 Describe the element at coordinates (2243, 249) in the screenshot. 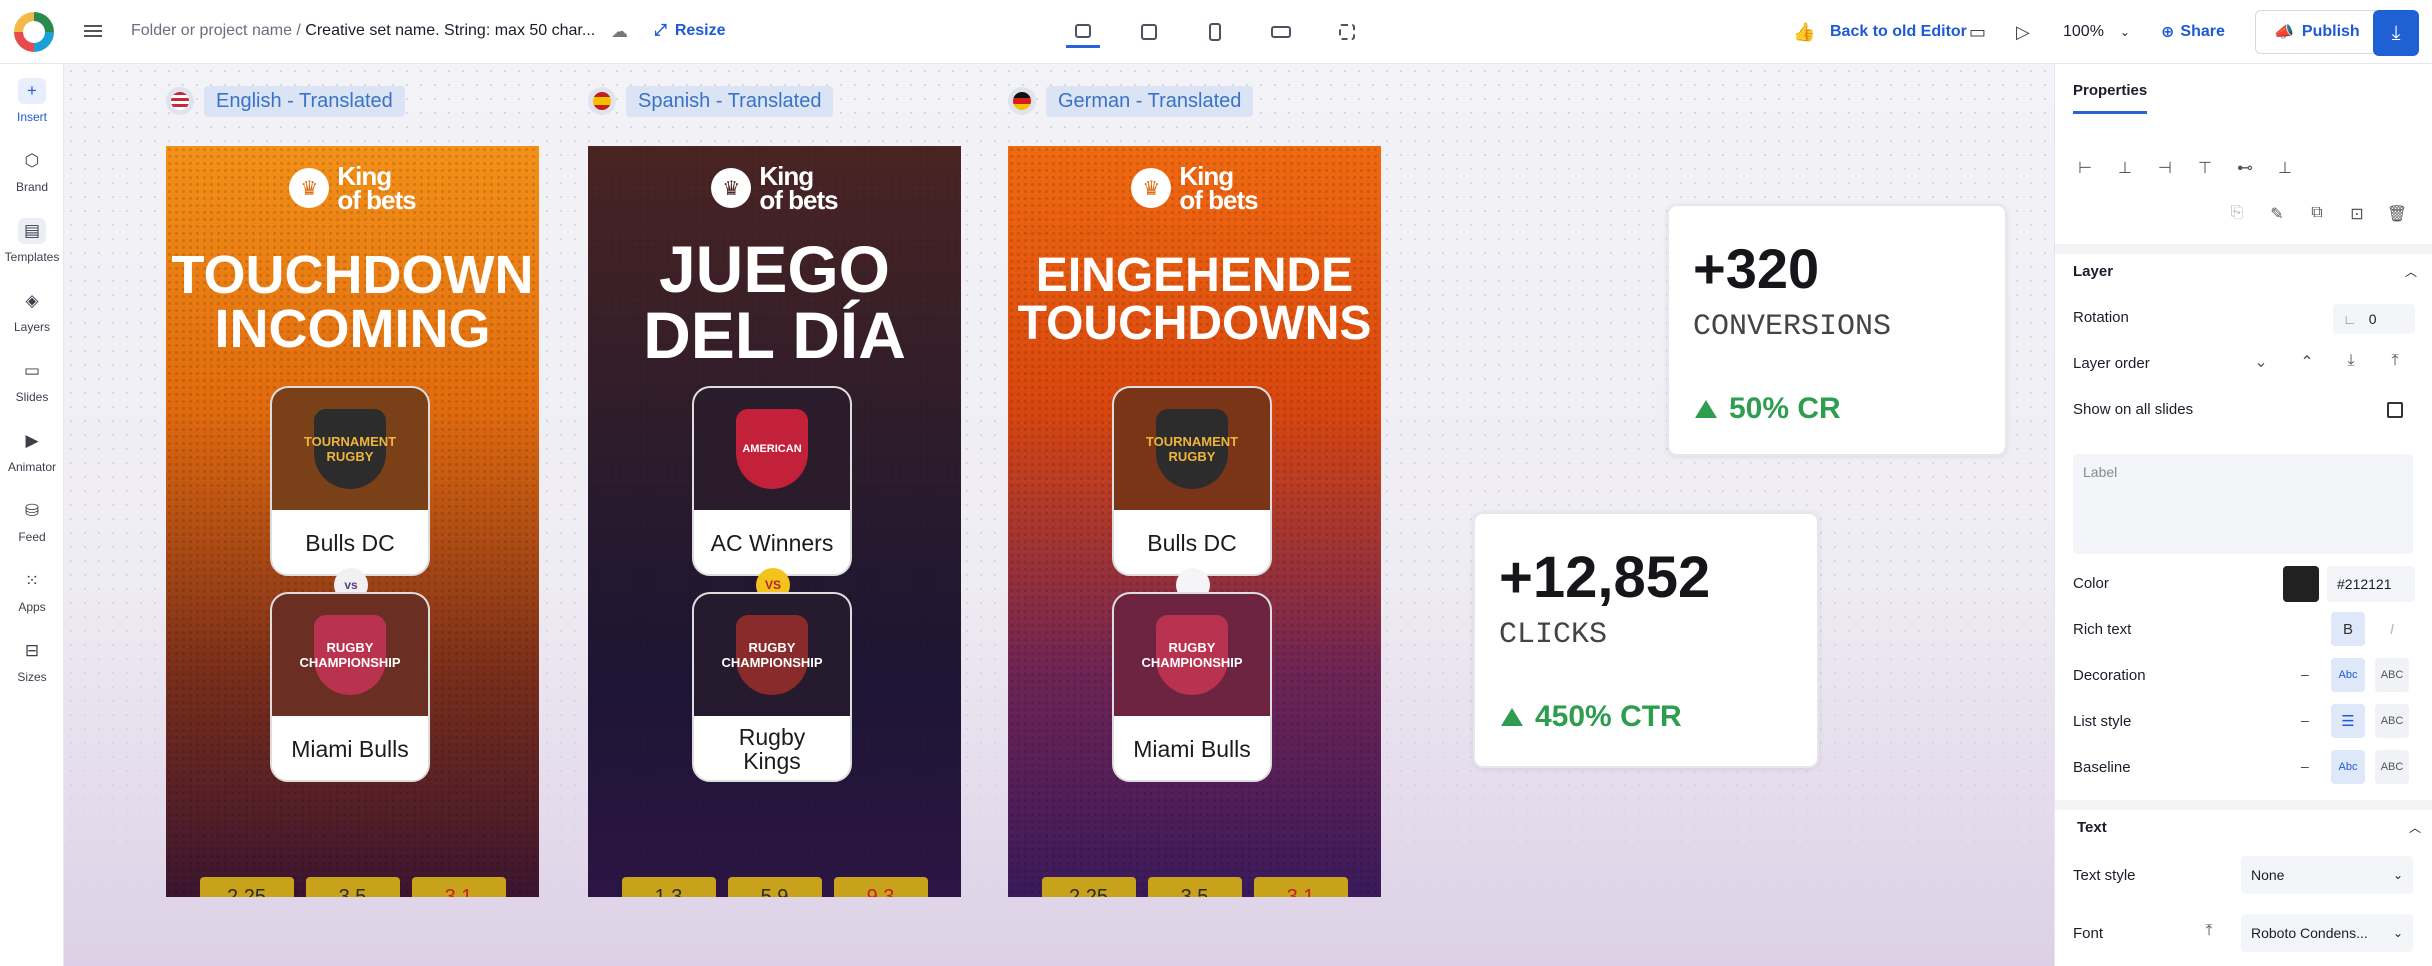

I see `divider` at that location.